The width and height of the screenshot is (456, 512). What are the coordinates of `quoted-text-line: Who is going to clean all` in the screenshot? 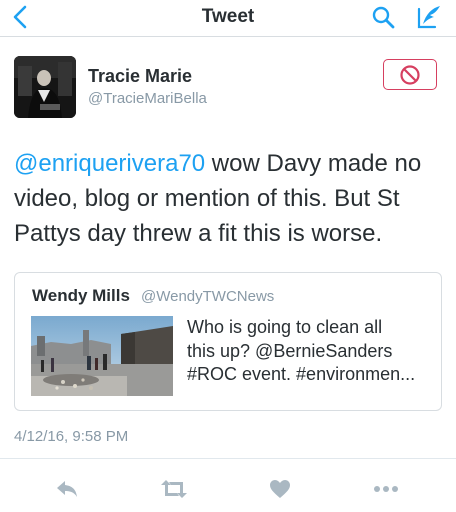 It's located at (285, 327).